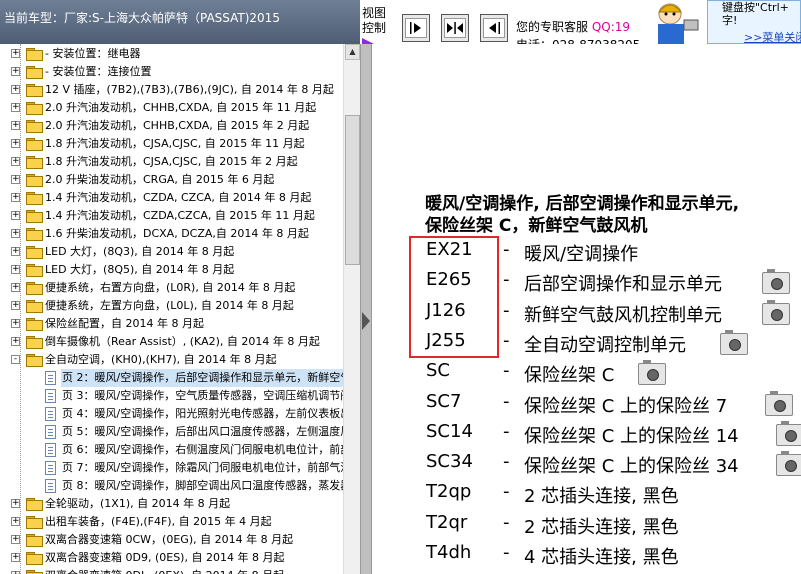 The image size is (801, 574). What do you see at coordinates (171, 504) in the screenshot?
I see `tree-folder-item: + 全轮驱动，(1X1), 自 2014 年 8 月起` at bounding box center [171, 504].